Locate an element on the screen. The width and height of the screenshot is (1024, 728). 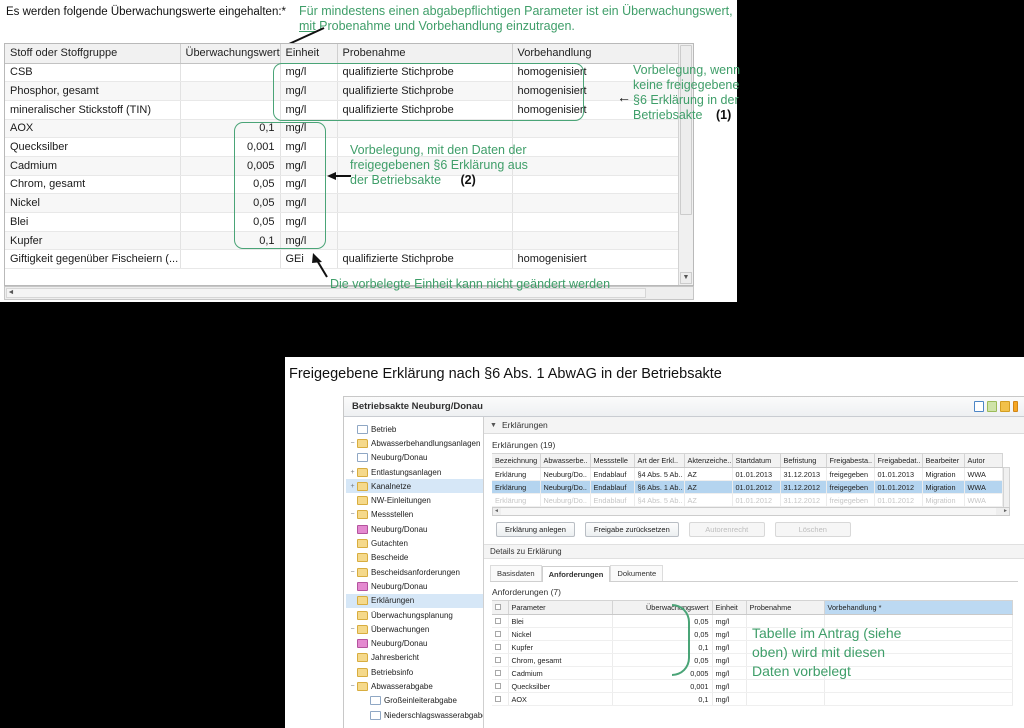
col-startdatum: Startdatum is located at coordinates (756, 460).